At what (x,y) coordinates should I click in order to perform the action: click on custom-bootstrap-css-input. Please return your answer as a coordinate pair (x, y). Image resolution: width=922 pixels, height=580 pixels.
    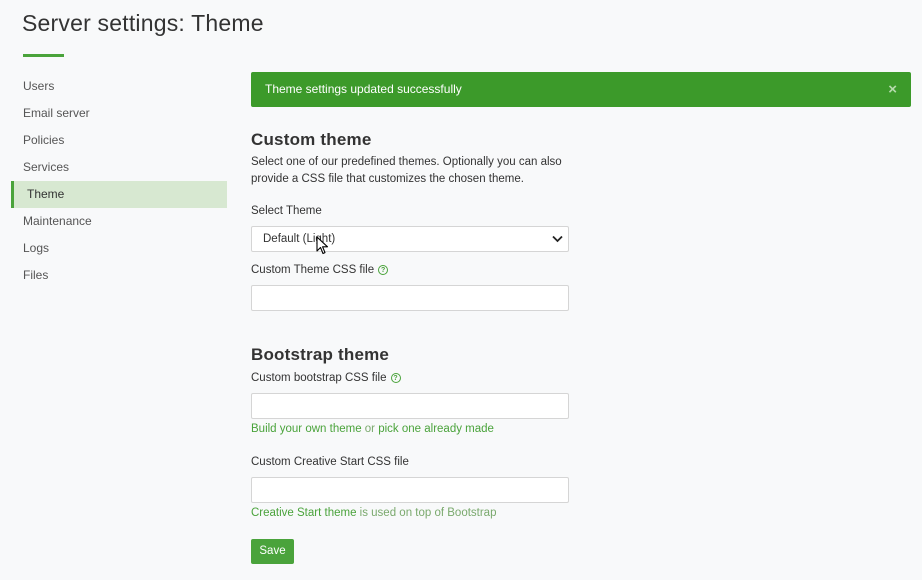
    Looking at the image, I should click on (410, 406).